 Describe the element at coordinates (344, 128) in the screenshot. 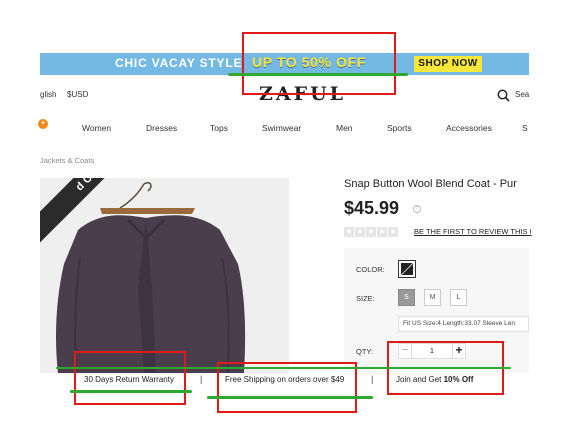

I see `nav-item-men: Men` at that location.